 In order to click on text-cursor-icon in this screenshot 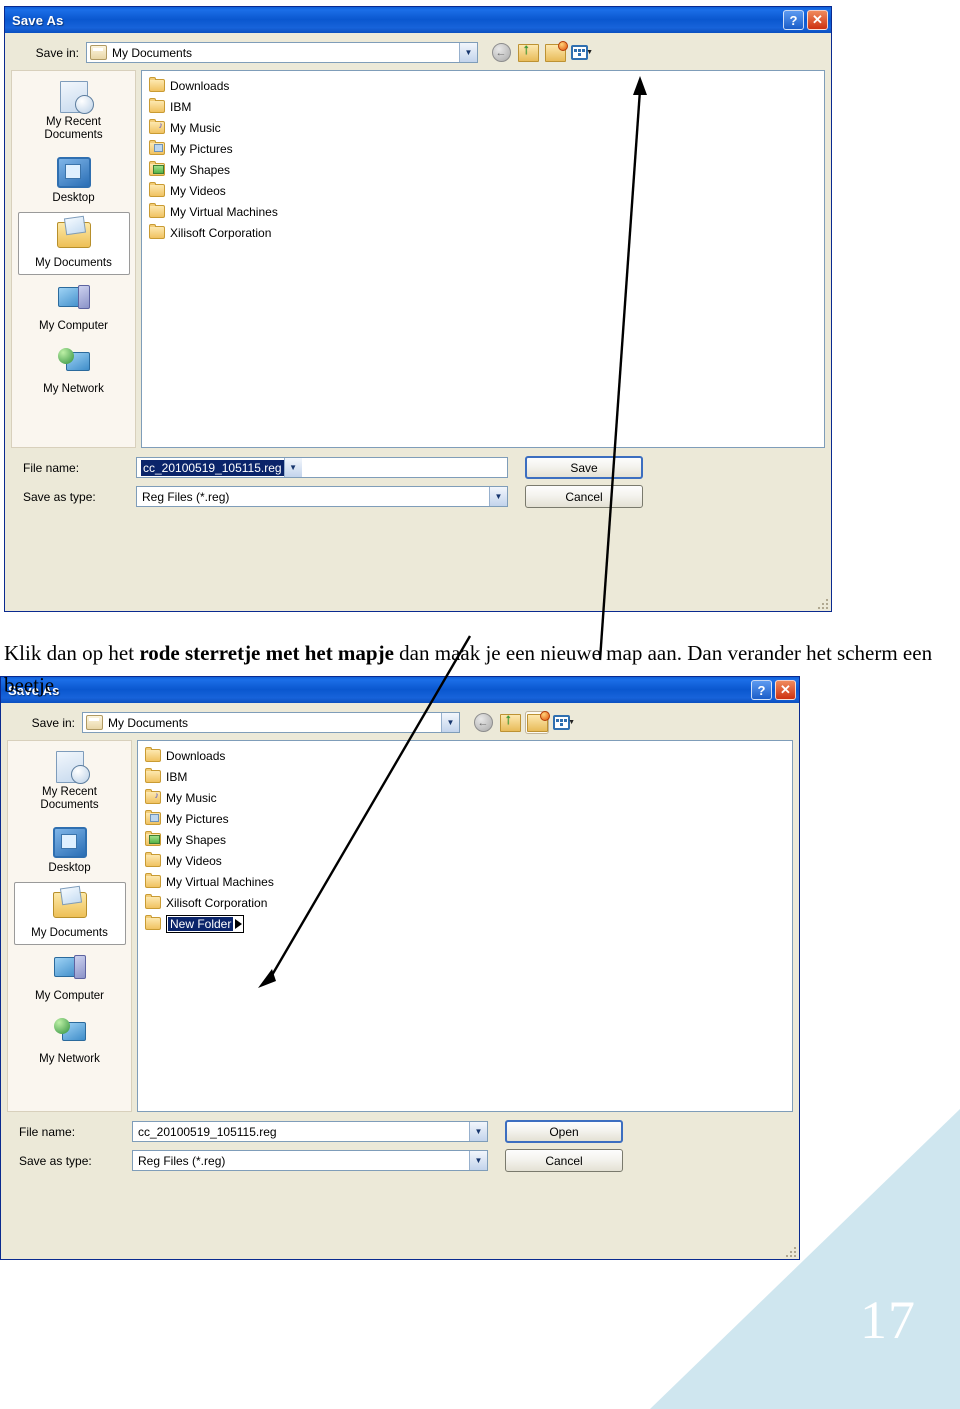, I will do `click(239, 923)`.